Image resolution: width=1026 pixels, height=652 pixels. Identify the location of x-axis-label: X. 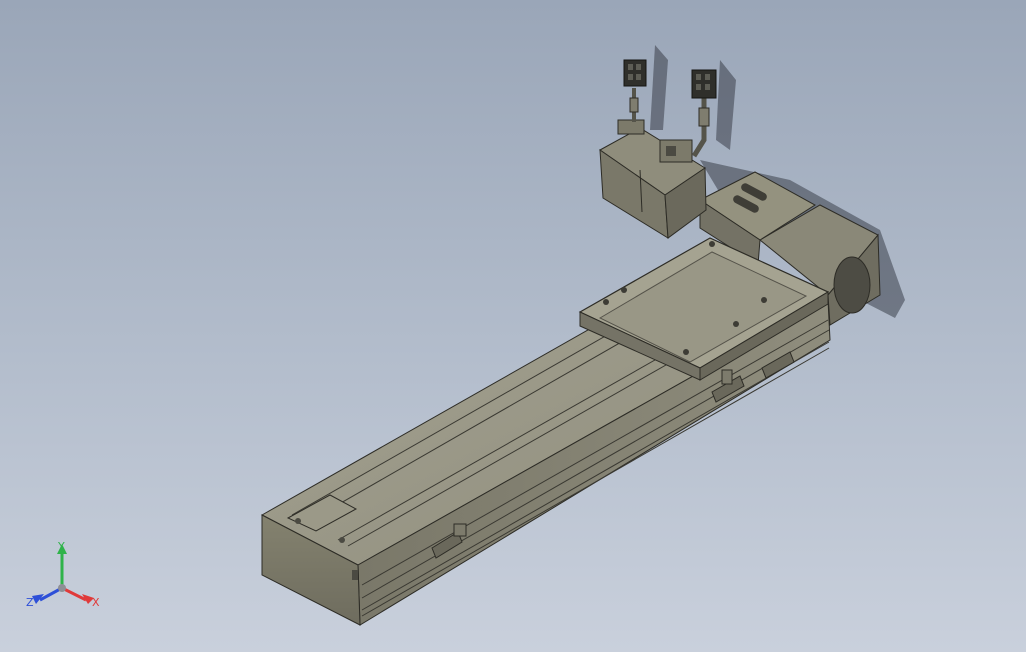
(96, 602).